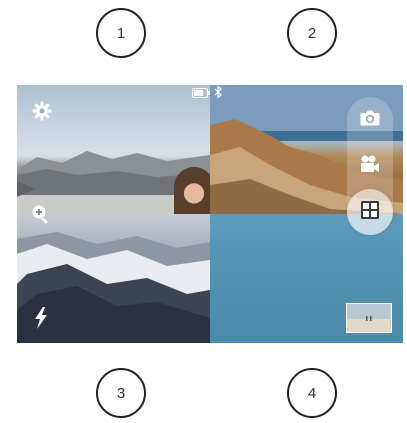 Image resolution: width=407 pixels, height=423 pixels. I want to click on step-marker-3: 3, so click(121, 393).